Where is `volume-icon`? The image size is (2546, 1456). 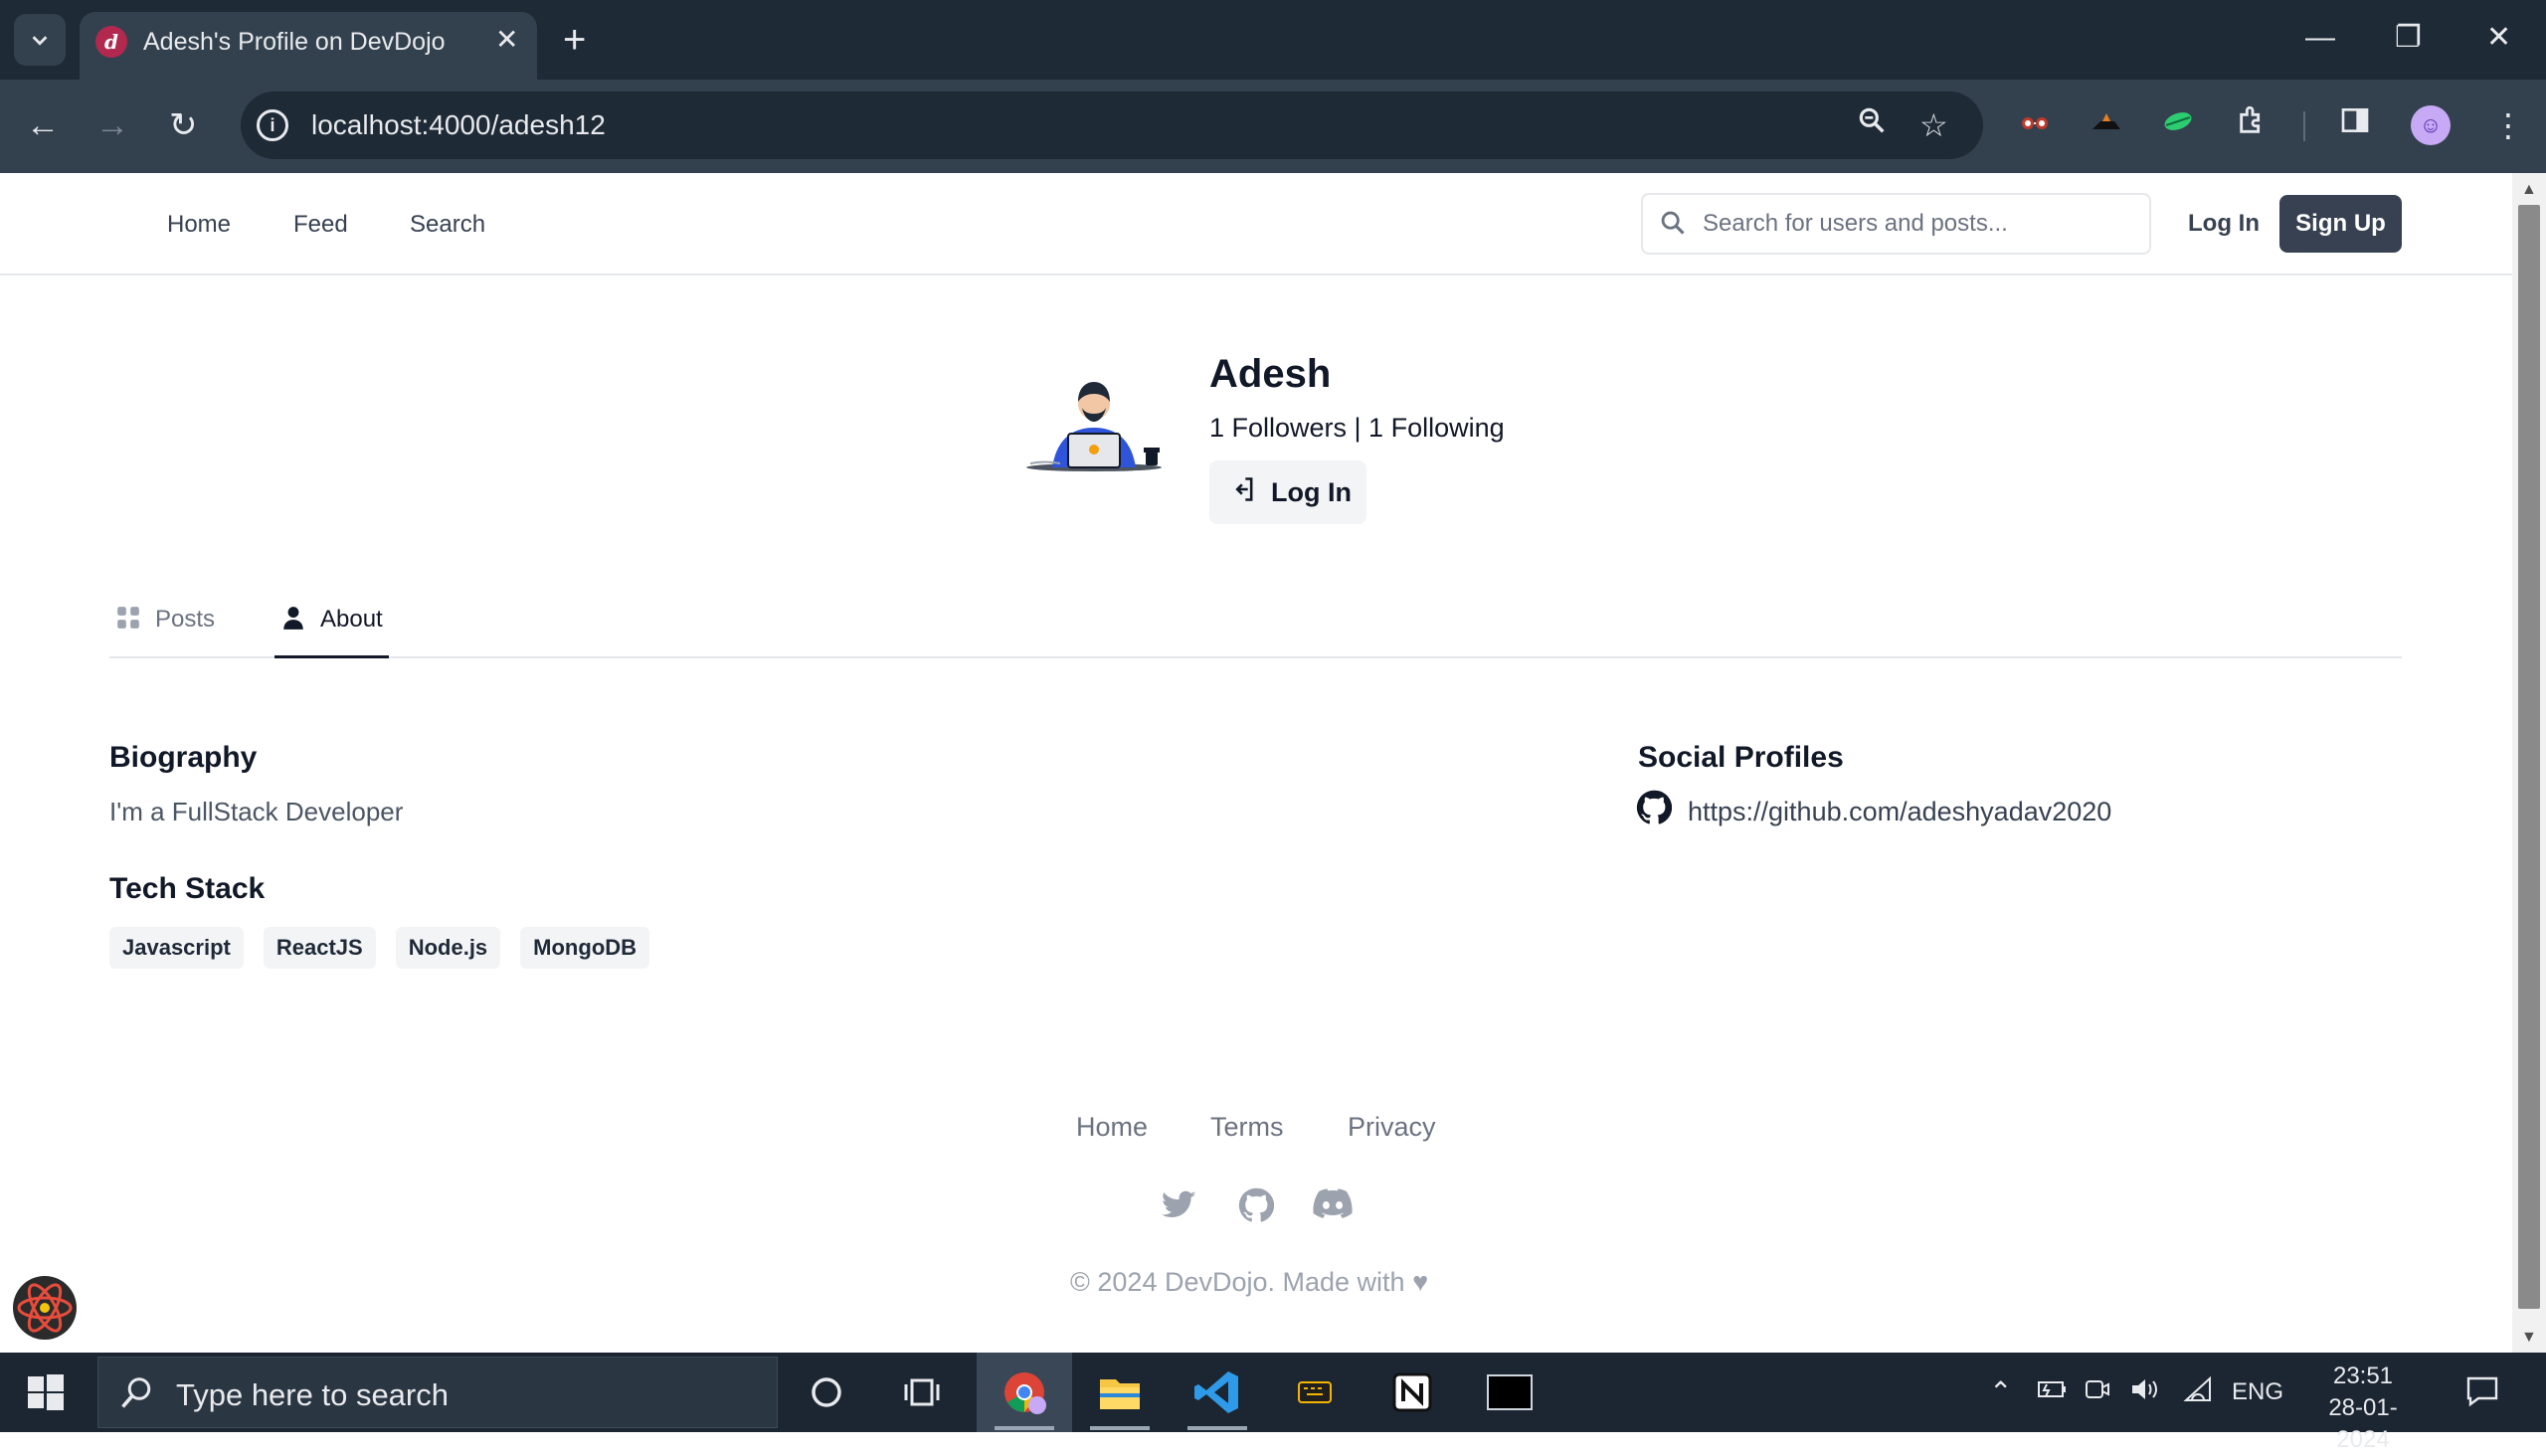 volume-icon is located at coordinates (2145, 1393).